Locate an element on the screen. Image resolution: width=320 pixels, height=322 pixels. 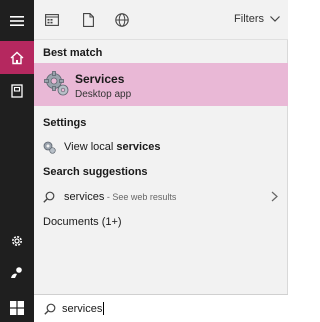
best-match-subtitle: Desktop app is located at coordinates (103, 94).